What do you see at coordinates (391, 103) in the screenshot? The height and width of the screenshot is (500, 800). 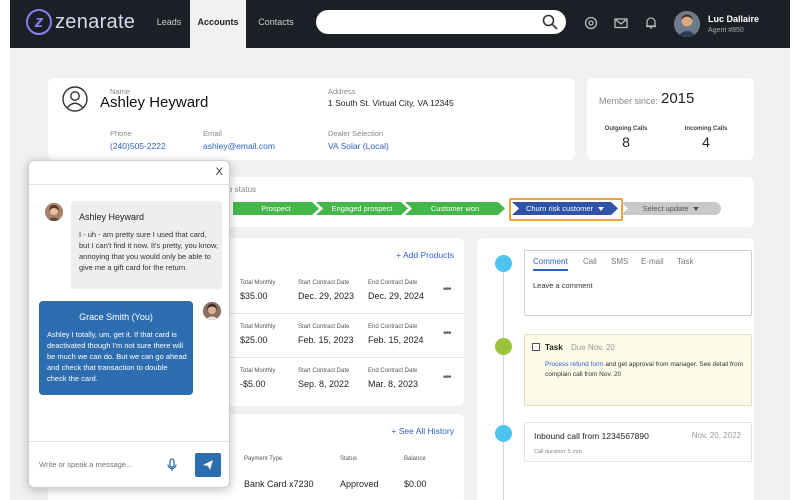 I see `address-value: 1 South St. Virtual City, VA 12345` at bounding box center [391, 103].